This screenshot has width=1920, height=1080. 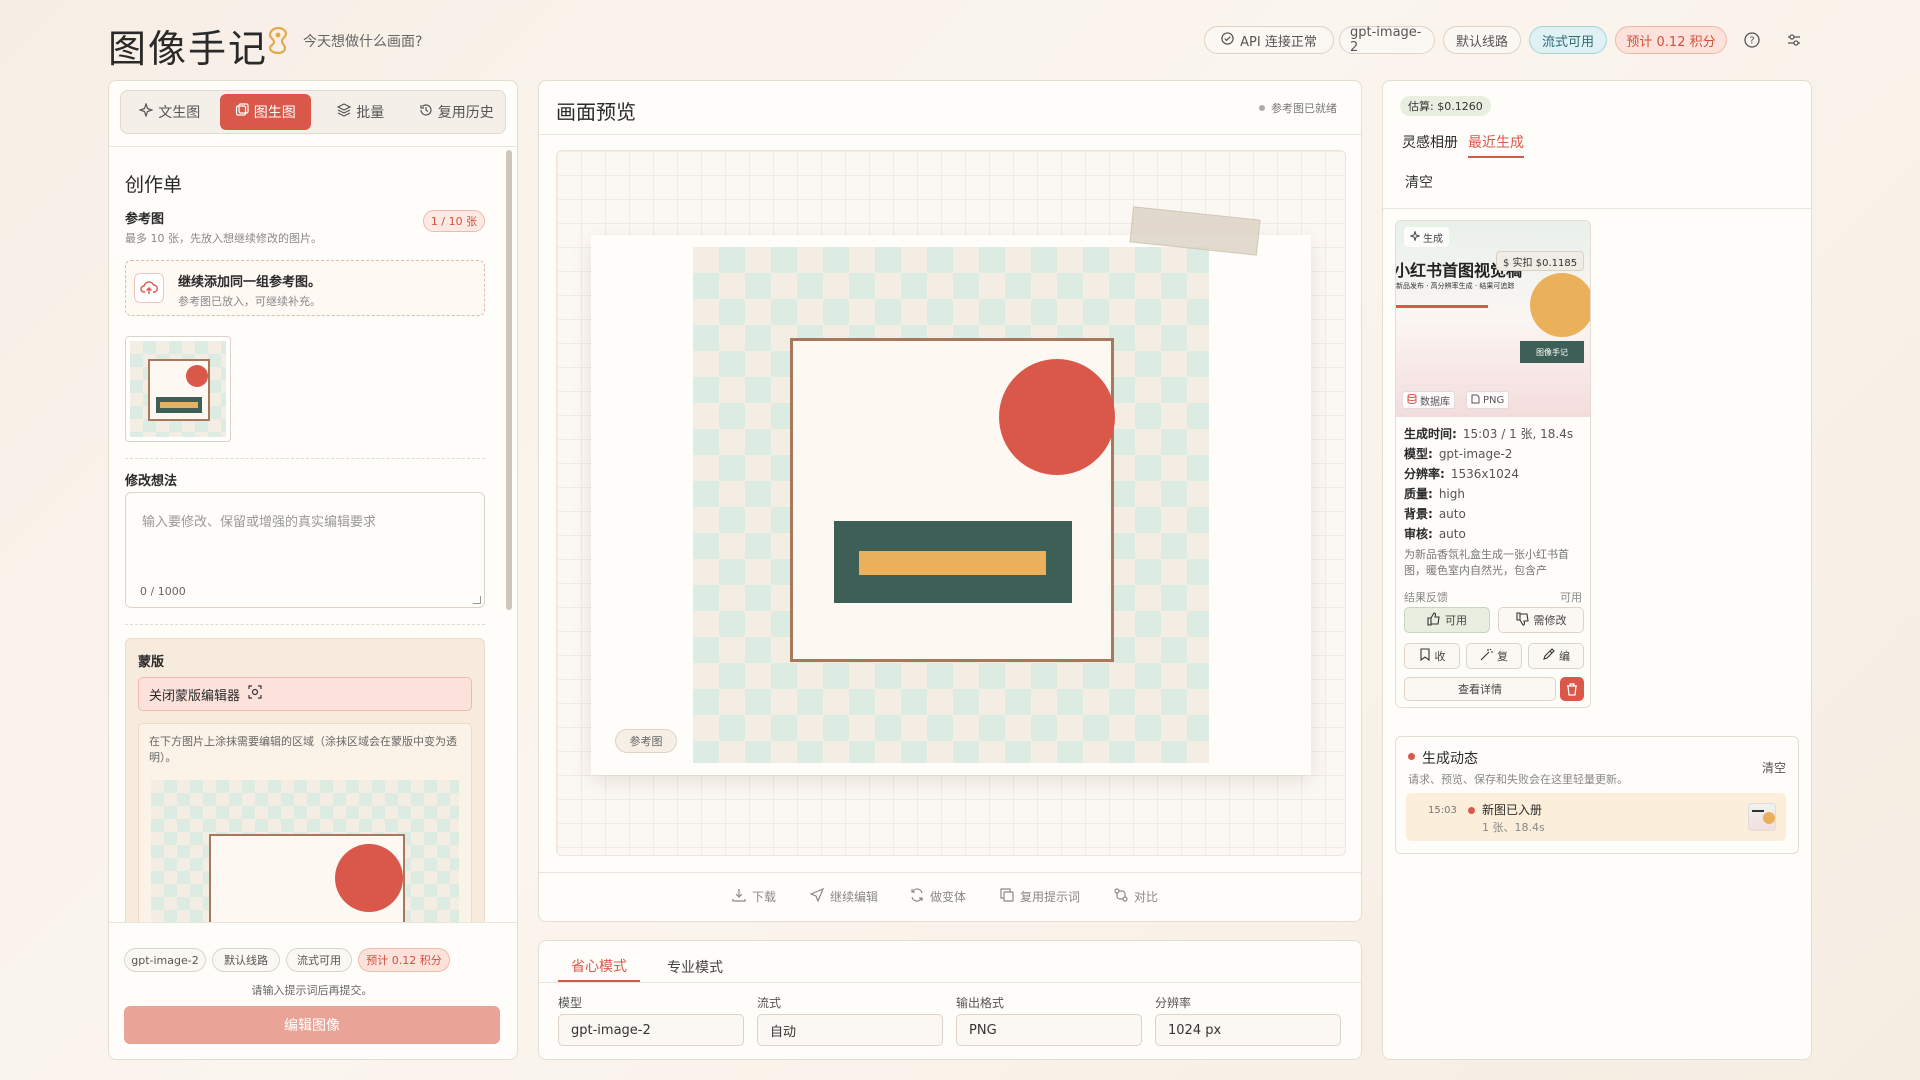 What do you see at coordinates (1430, 142) in the screenshot?
I see `tab-inspiration-album: 灵感相册` at bounding box center [1430, 142].